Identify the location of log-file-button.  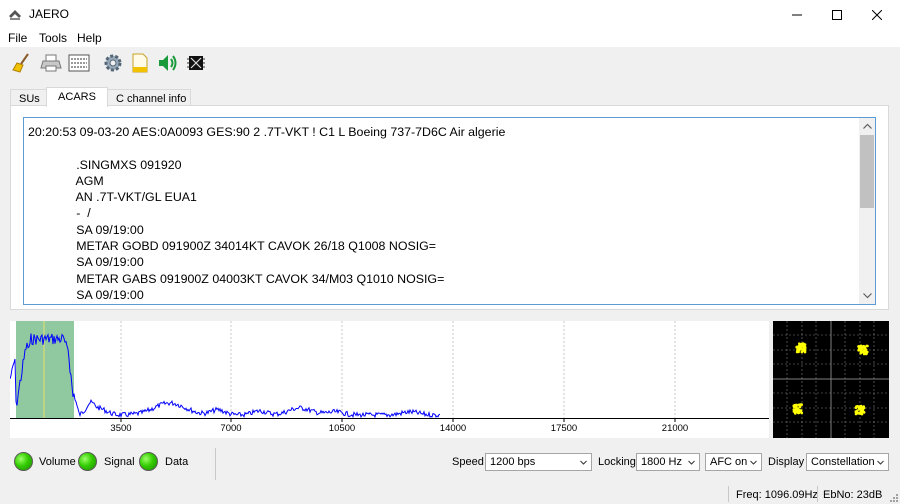
(140, 63).